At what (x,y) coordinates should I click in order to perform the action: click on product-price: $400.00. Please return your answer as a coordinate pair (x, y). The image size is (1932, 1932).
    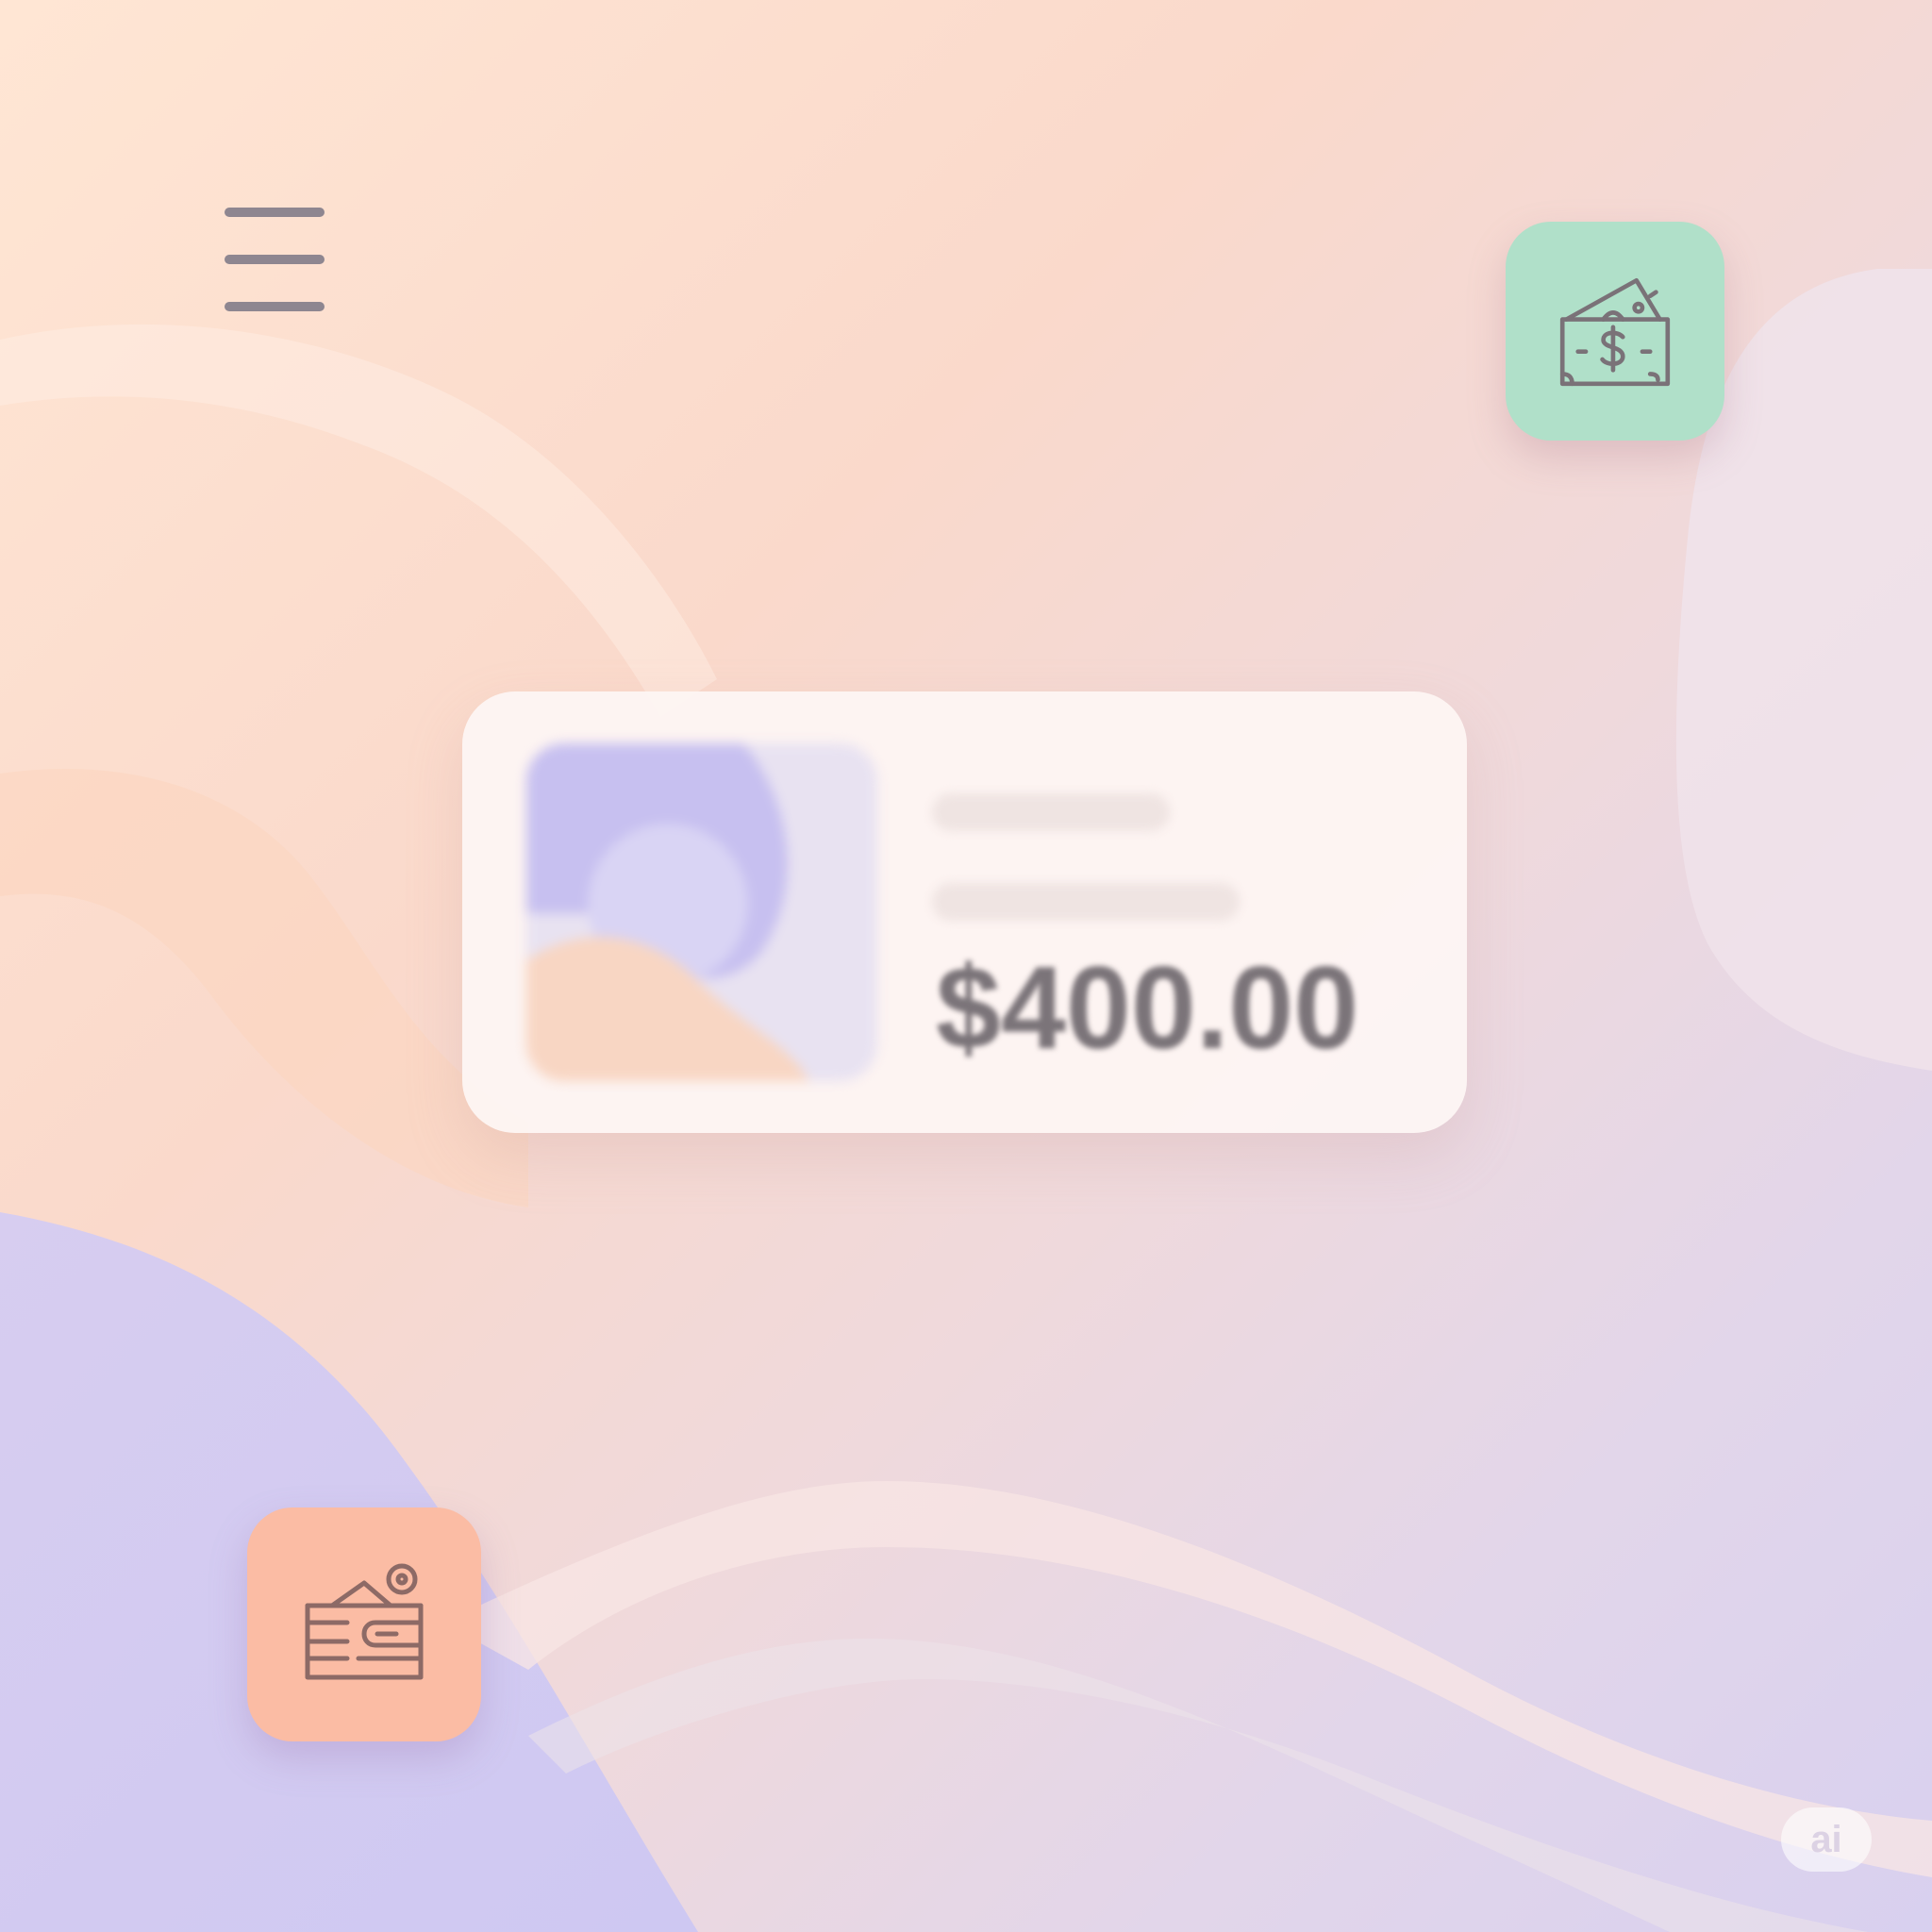
    Looking at the image, I should click on (1147, 1008).